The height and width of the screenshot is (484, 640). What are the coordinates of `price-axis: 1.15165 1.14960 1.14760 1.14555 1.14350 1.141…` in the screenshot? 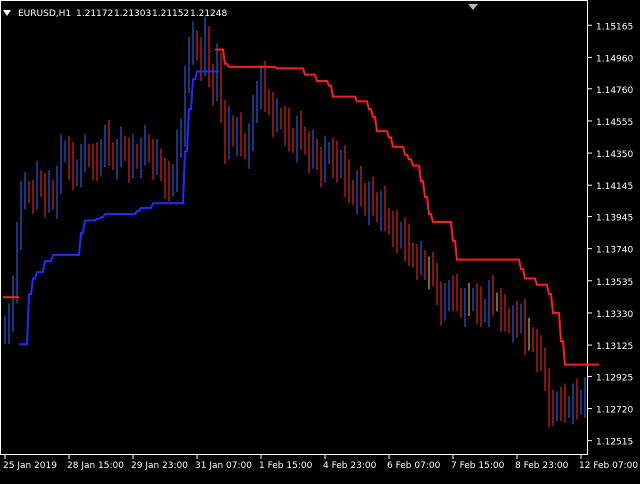 It's located at (610, 235).